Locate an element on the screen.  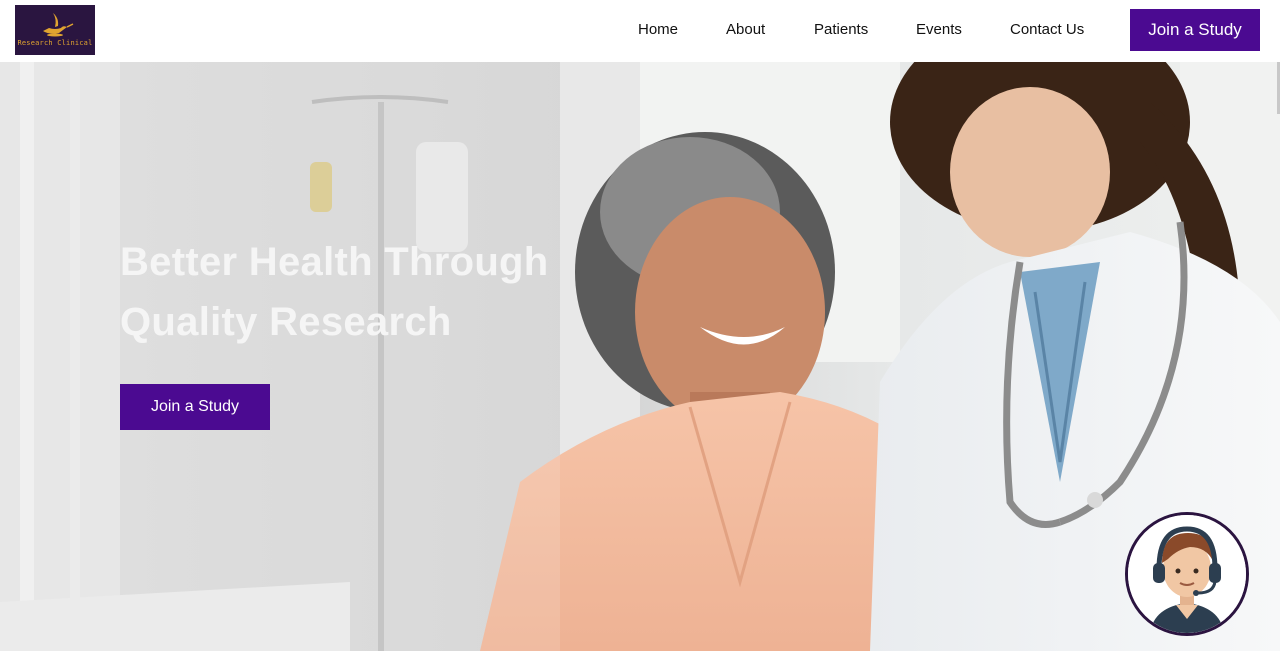
nav-home: Home is located at coordinates (658, 29).